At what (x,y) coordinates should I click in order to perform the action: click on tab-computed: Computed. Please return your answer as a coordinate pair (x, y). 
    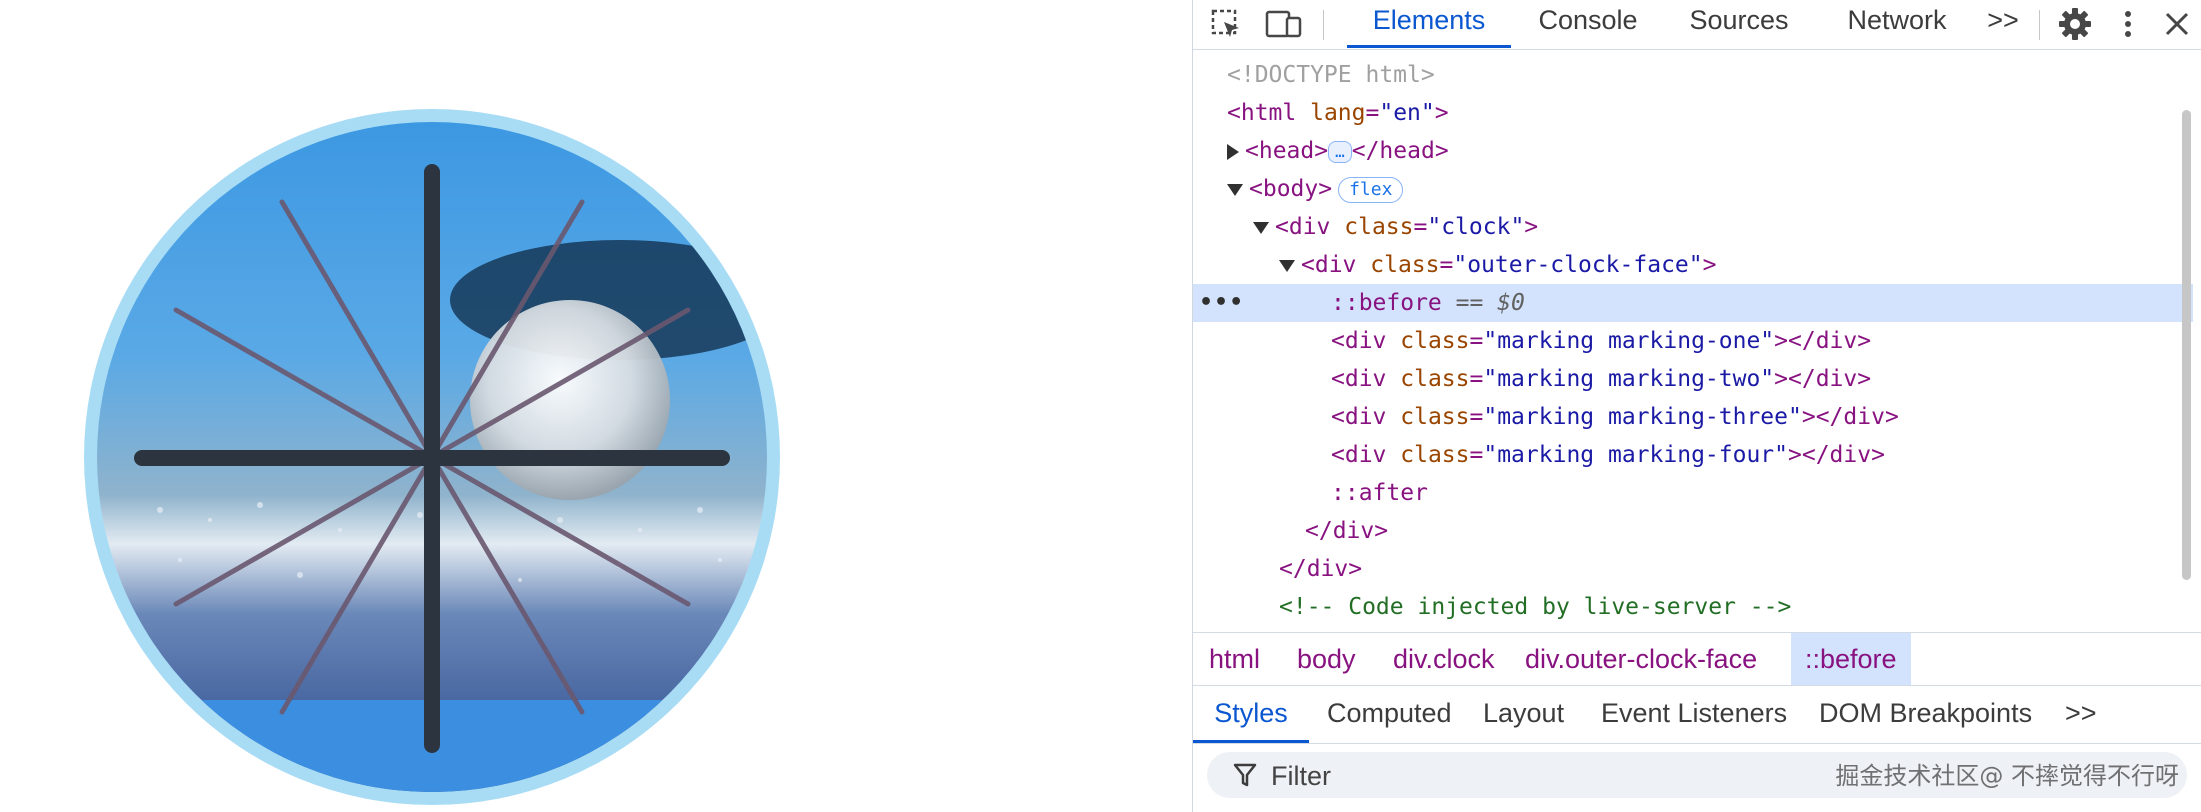
    Looking at the image, I should click on (1389, 714).